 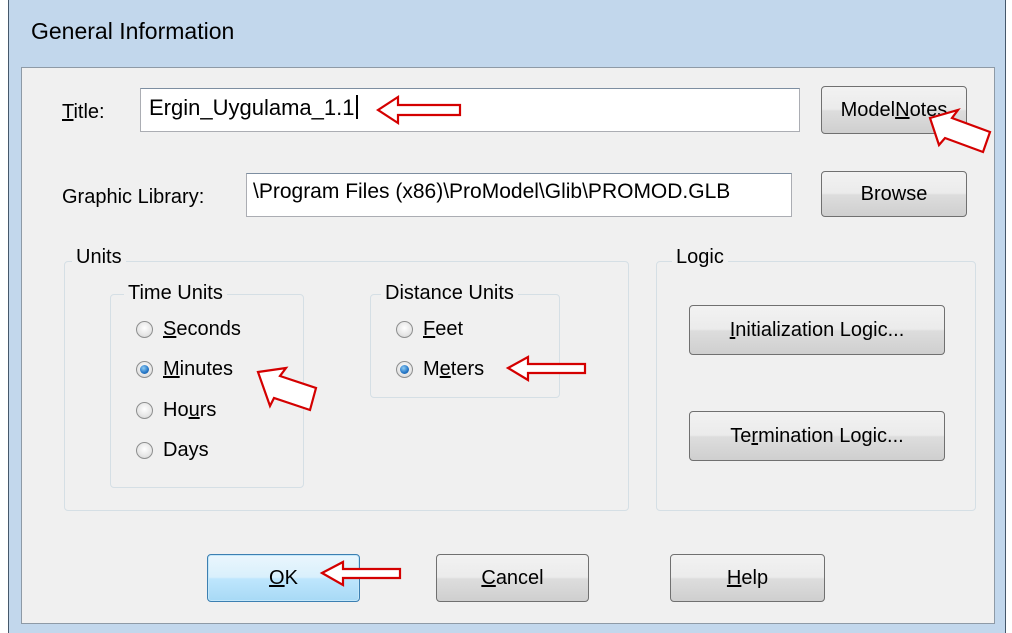 I want to click on title-arrow-icon, so click(x=418, y=110).